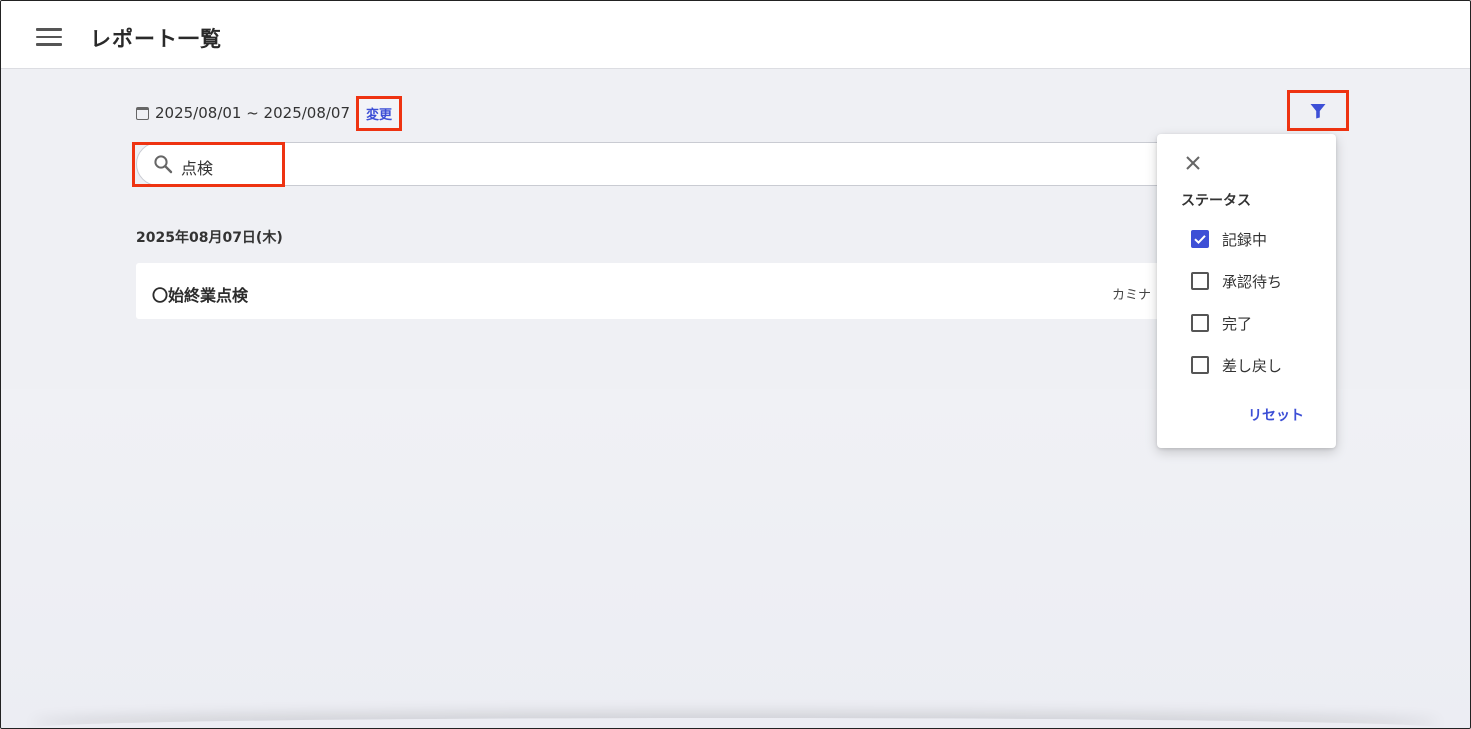  I want to click on status-option-awaiting-approval: 承認待ち, so click(1236, 281).